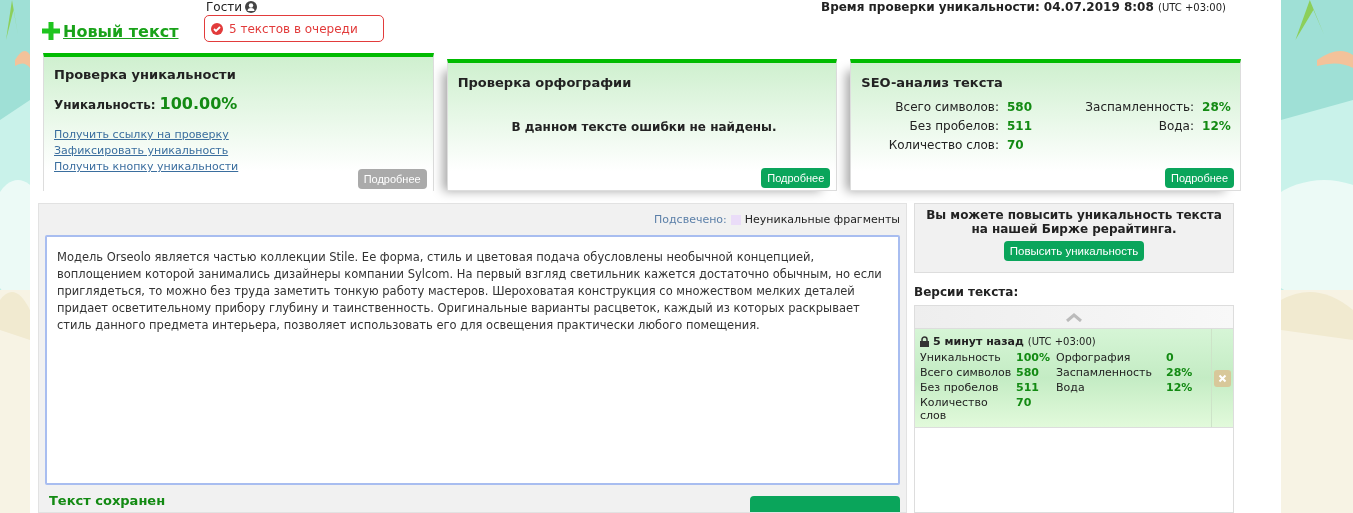 This screenshot has height=513, width=1353. What do you see at coordinates (1033, 357) in the screenshot?
I see `stat-value: 100%` at bounding box center [1033, 357].